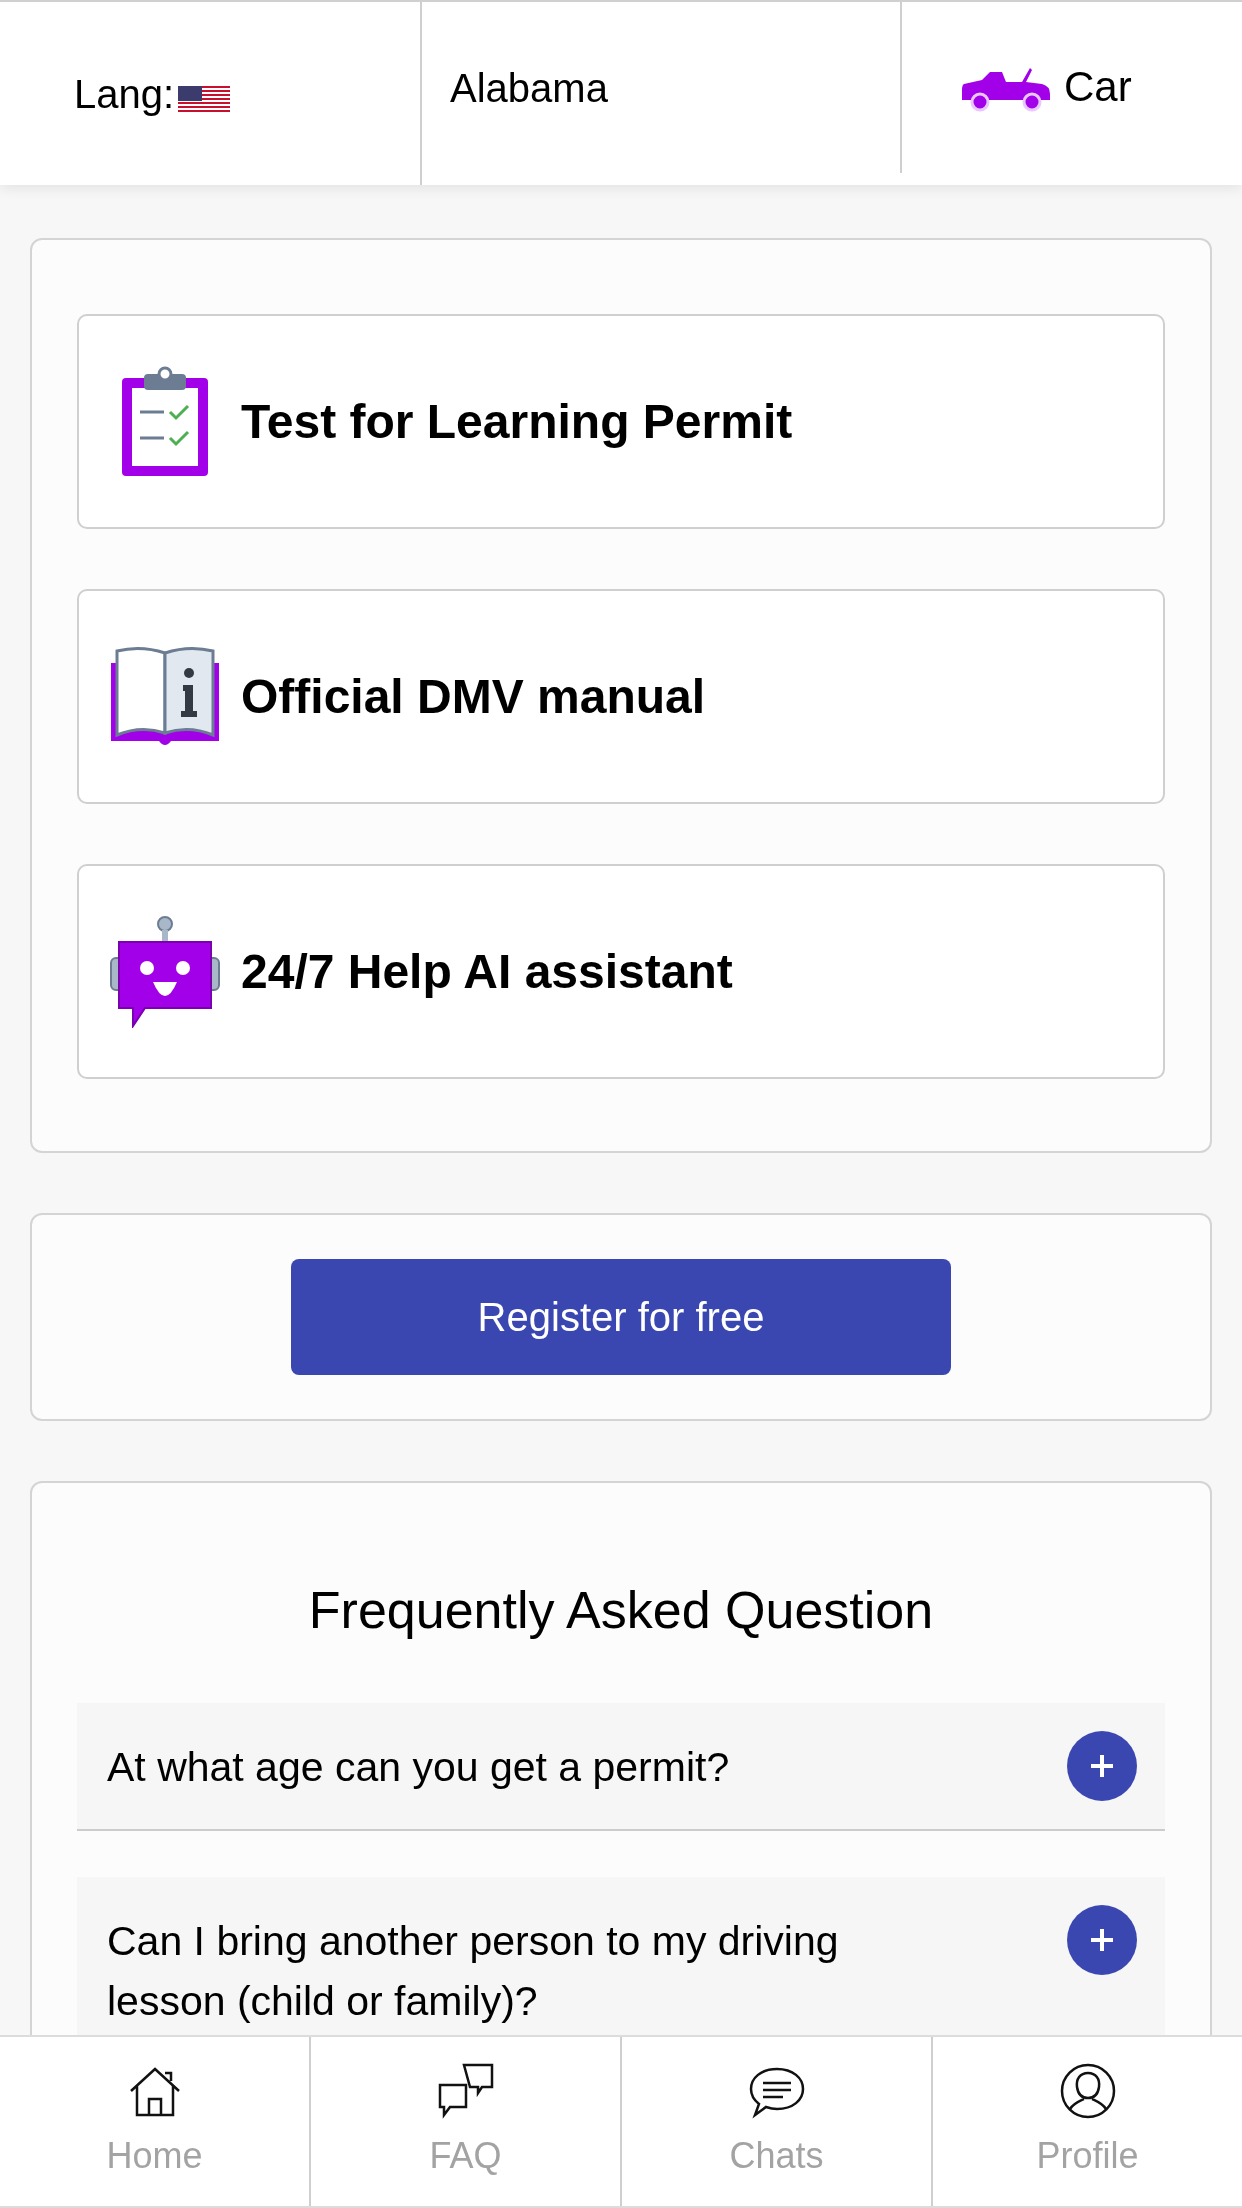 Image resolution: width=1242 pixels, height=2208 pixels. Describe the element at coordinates (621, 971) in the screenshot. I see `menu-item: 24/7 Help AI assistant` at that location.